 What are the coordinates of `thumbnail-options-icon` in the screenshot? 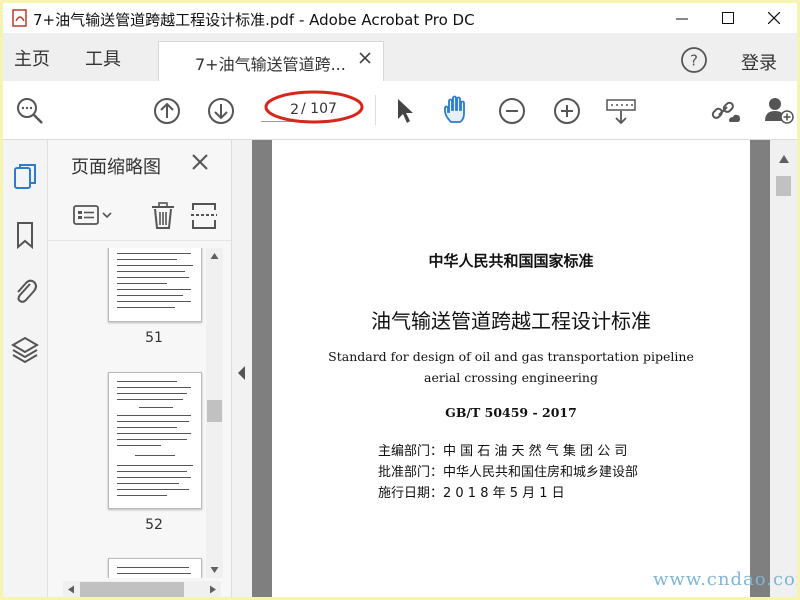 It's located at (93, 216).